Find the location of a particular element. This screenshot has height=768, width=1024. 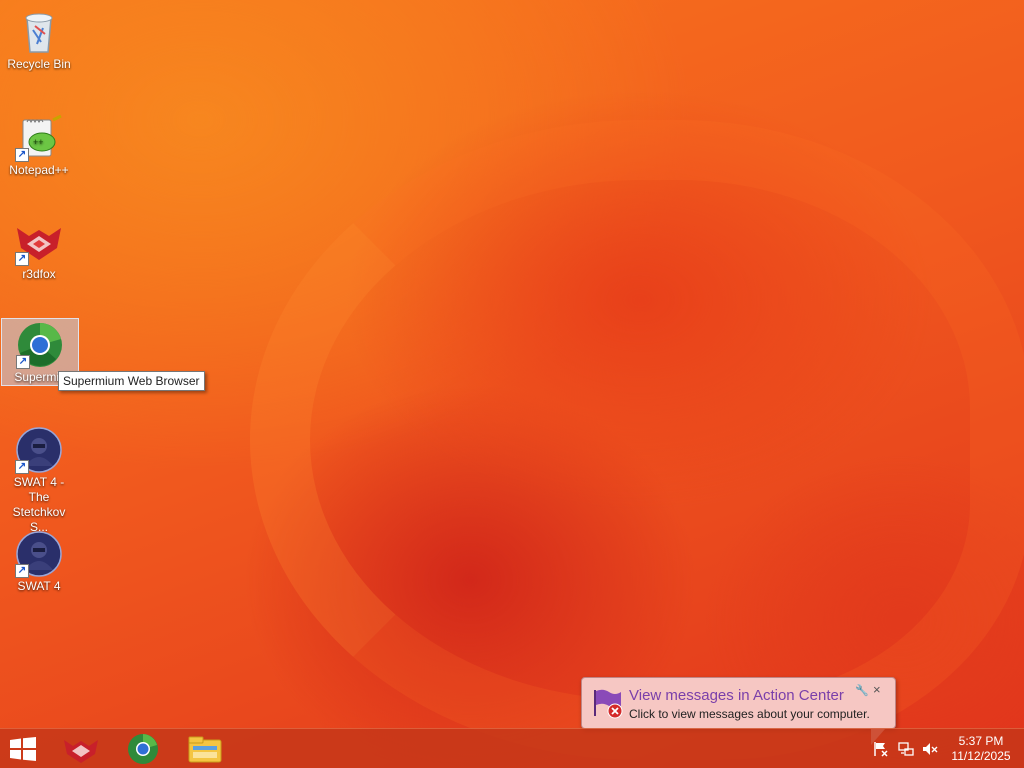

network-icon is located at coordinates (906, 749).